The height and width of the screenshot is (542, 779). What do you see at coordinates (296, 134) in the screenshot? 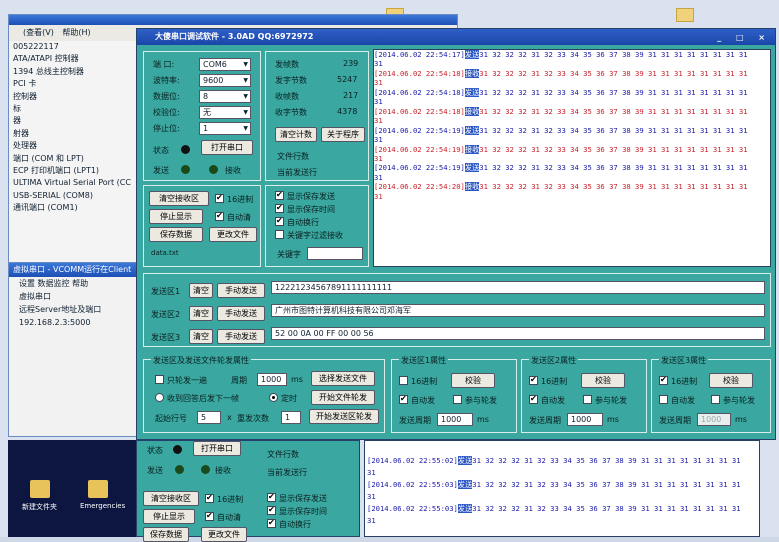
I see `clear-count-button: 清空计数` at bounding box center [296, 134].